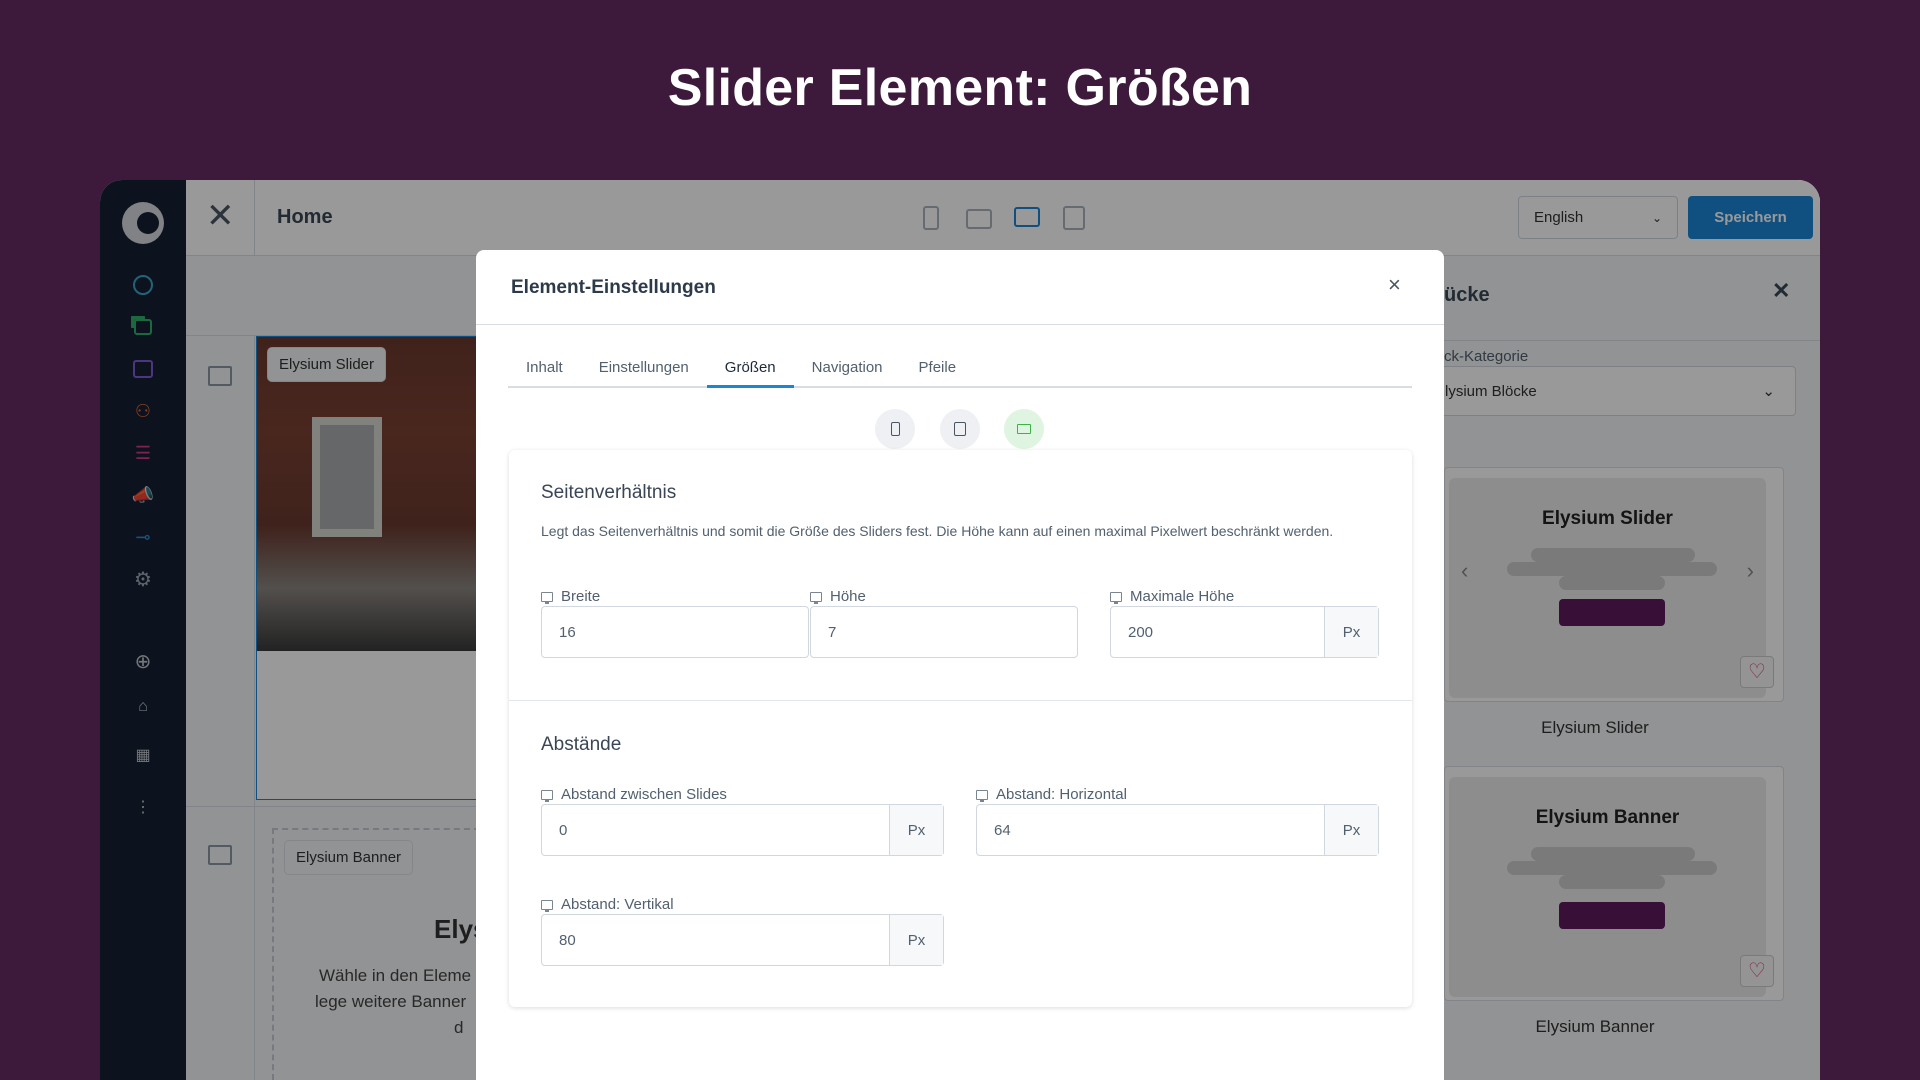 This screenshot has height=1080, width=1920. I want to click on vertical-input: 80 Px, so click(742, 940).